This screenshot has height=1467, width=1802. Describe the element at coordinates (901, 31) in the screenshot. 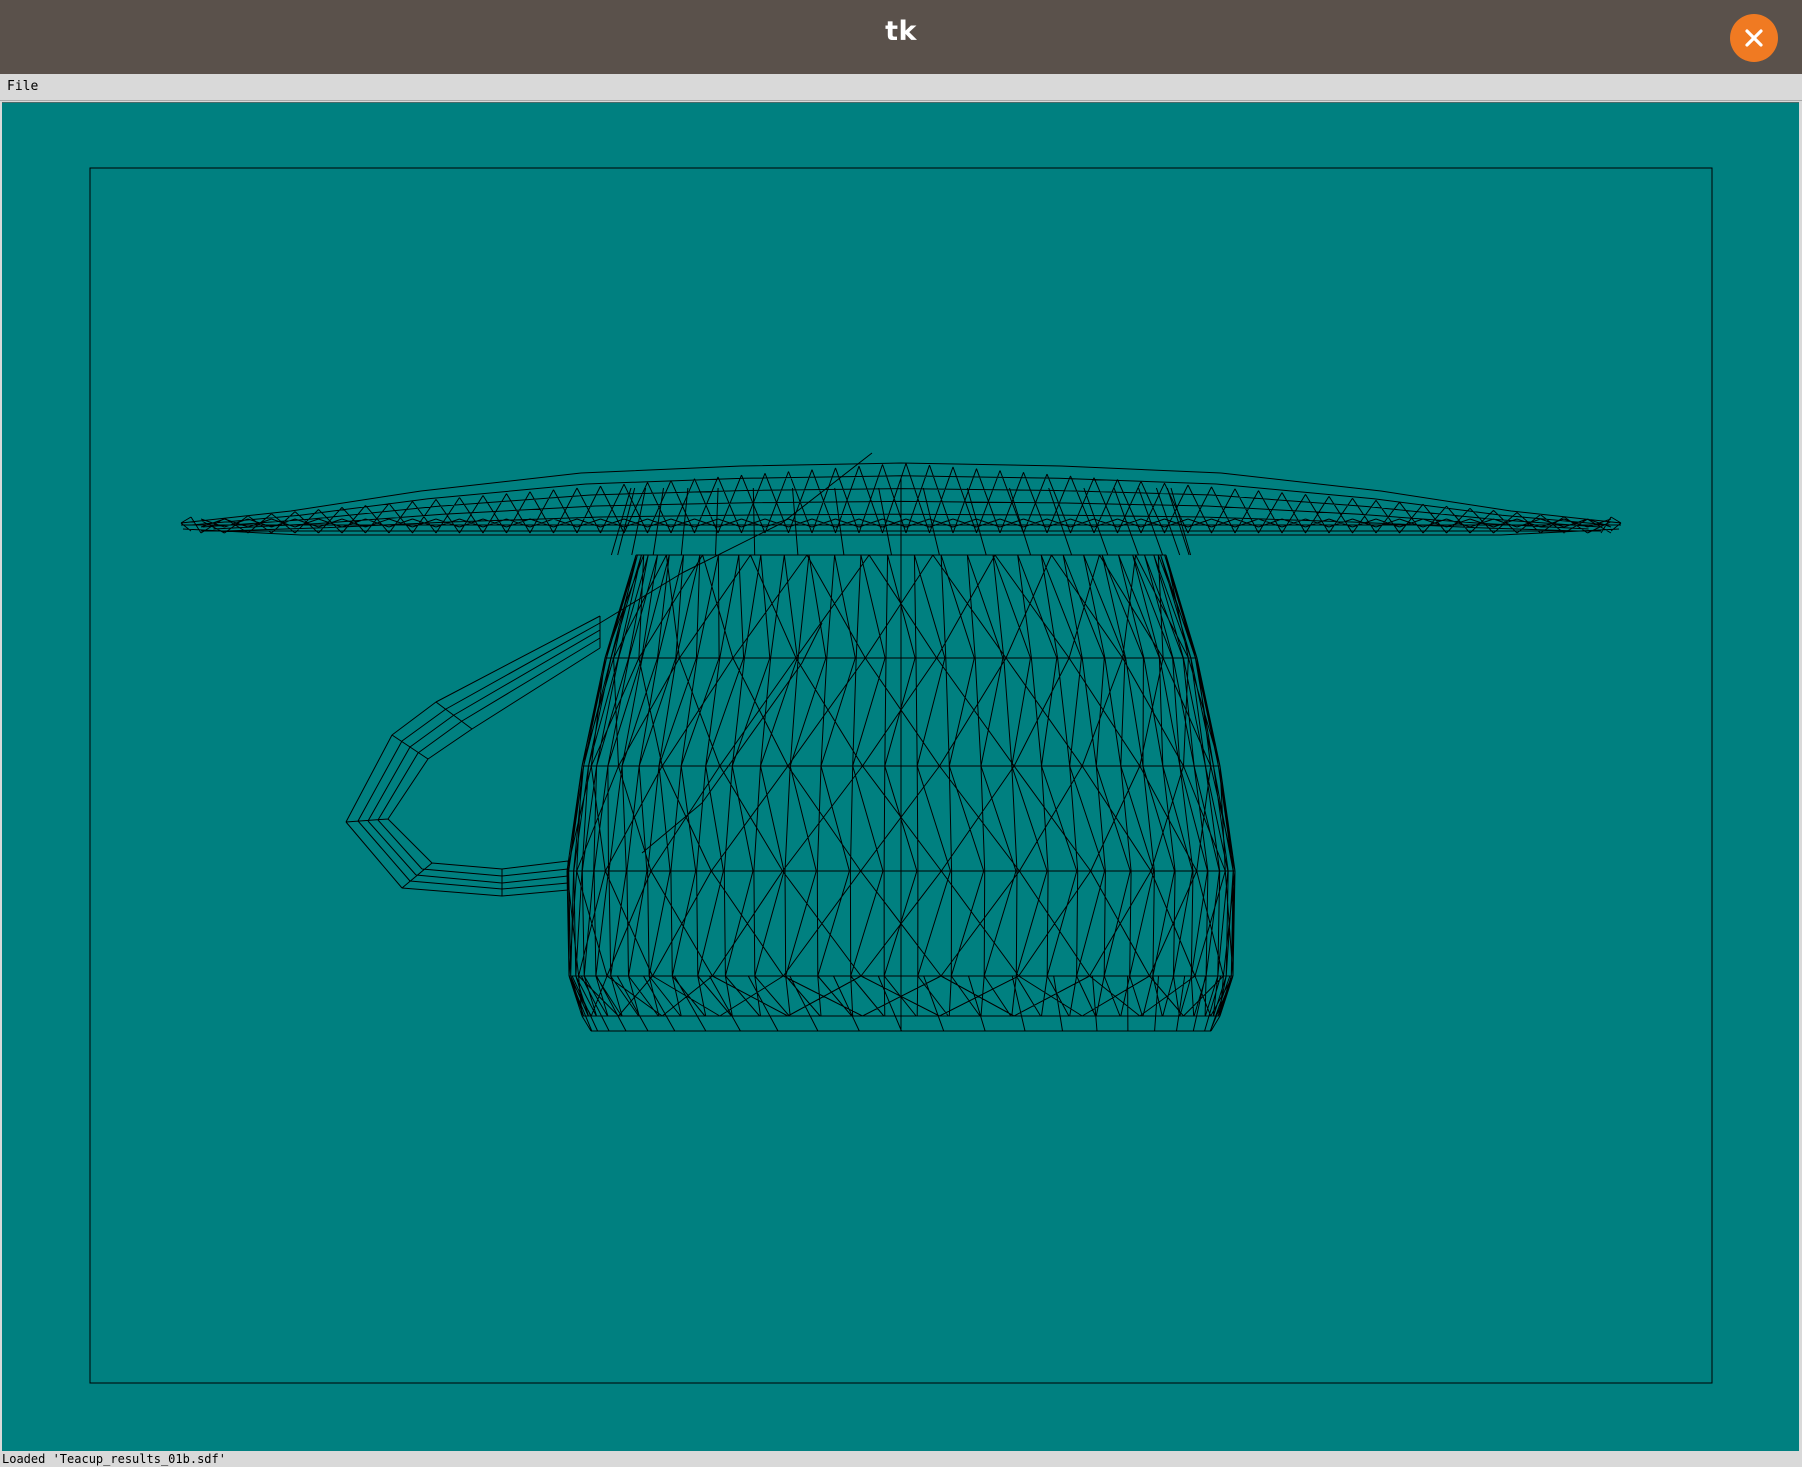

I see `window-title: tk` at that location.